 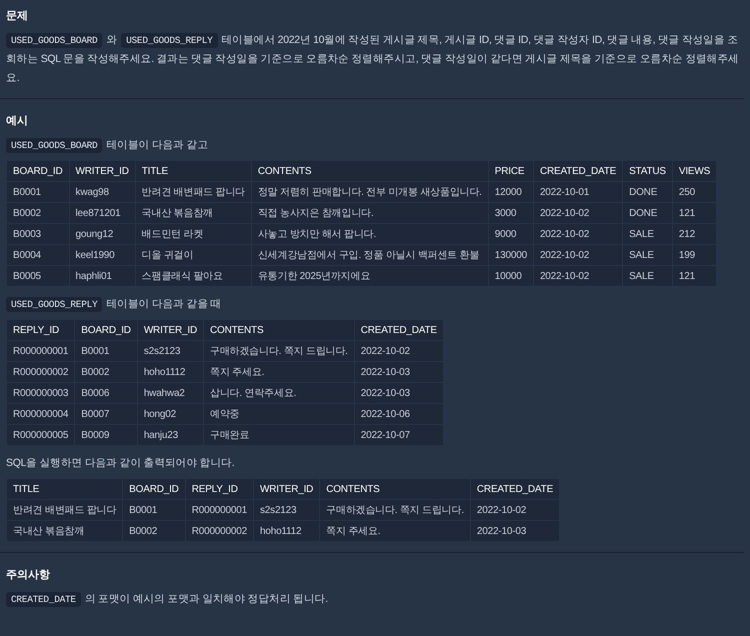 What do you see at coordinates (170, 351) in the screenshot?
I see `table-cell: s2s2123` at bounding box center [170, 351].